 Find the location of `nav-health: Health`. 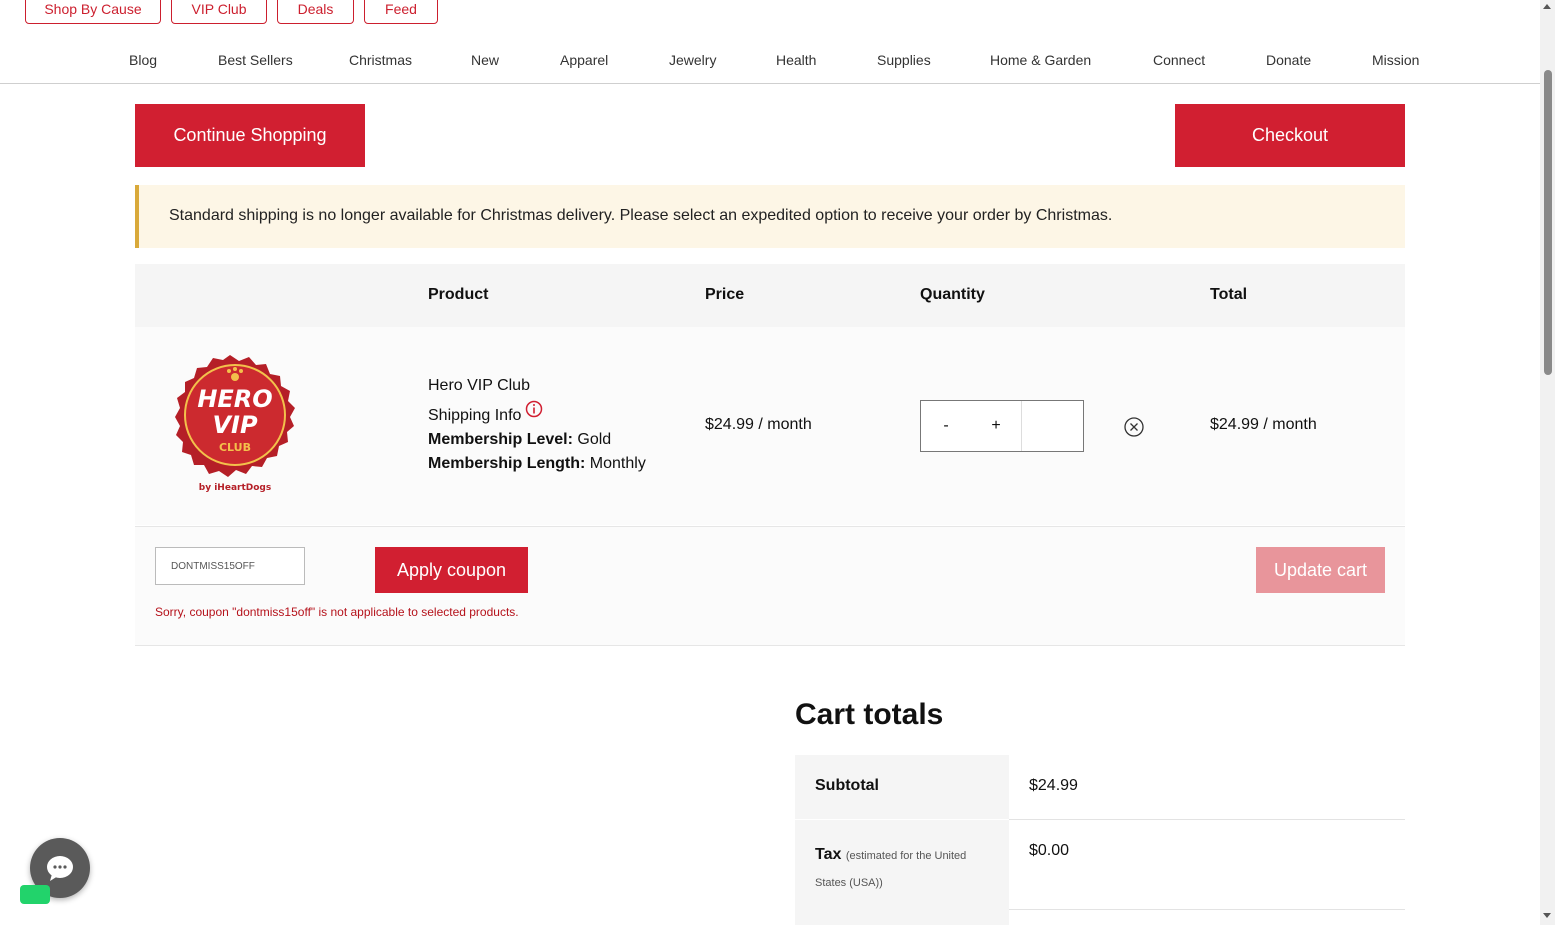

nav-health: Health is located at coordinates (796, 60).